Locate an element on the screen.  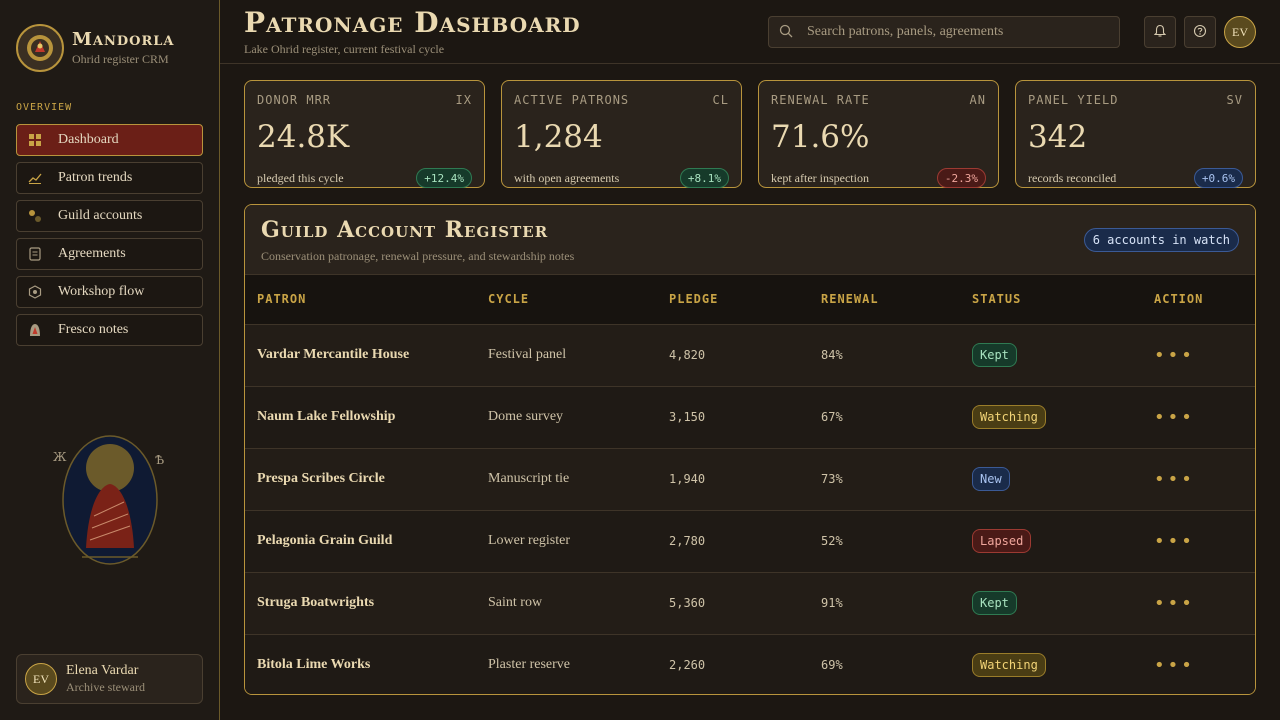
user-card: EV Elena Vardar Archive steward is located at coordinates (109, 679).